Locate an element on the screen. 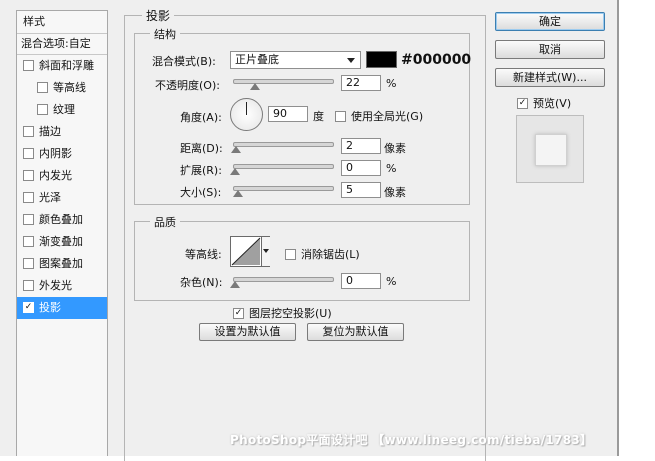  contour-curve-icon is located at coordinates (246, 251).